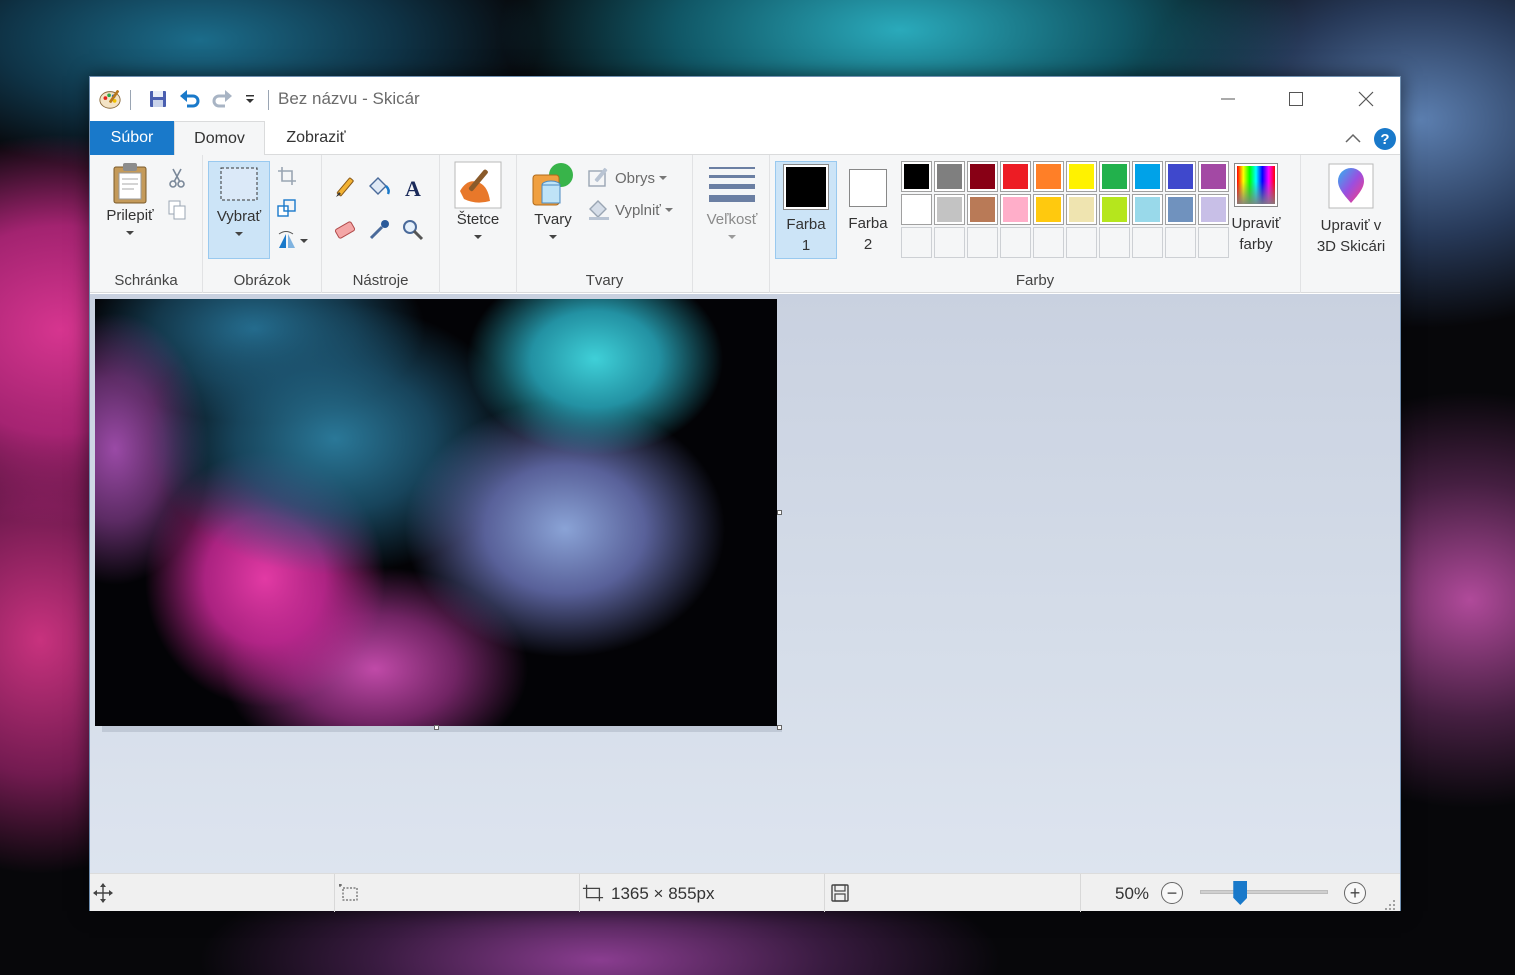  I want to click on resize-handle-right, so click(779, 512).